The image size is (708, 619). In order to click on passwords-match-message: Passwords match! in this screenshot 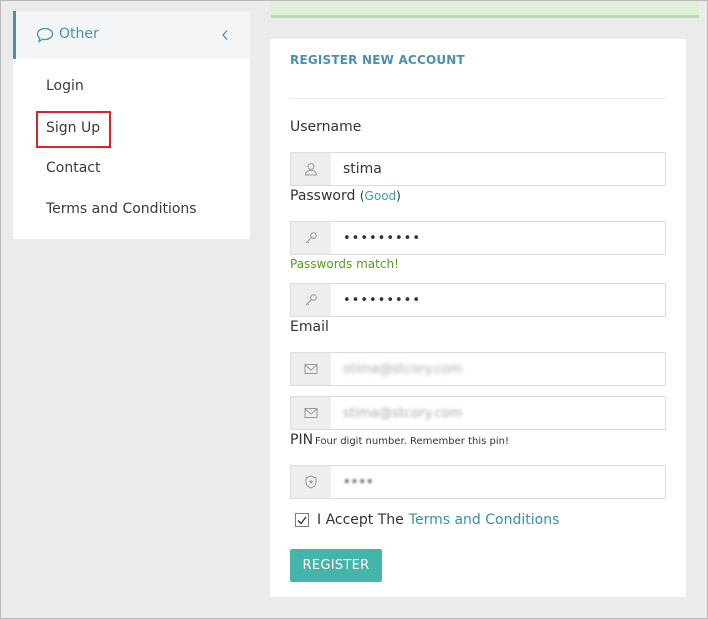, I will do `click(344, 264)`.